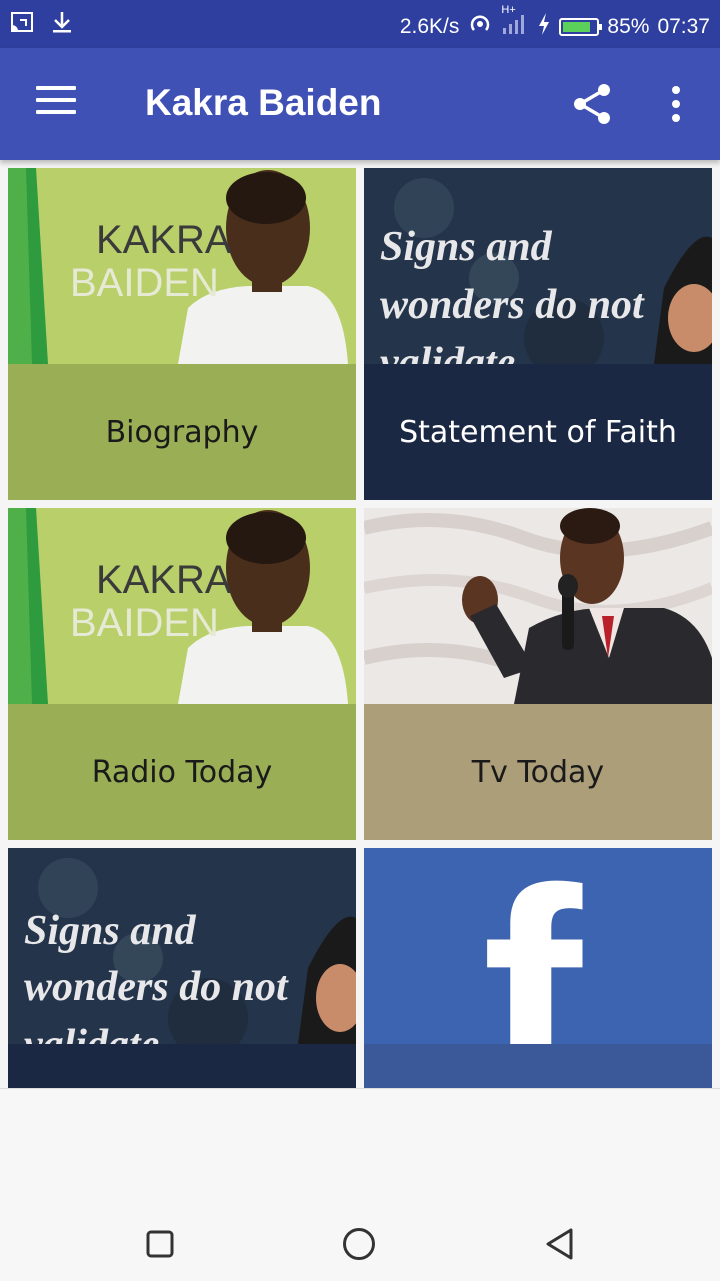 Image resolution: width=720 pixels, height=1281 pixels. I want to click on app-bar: Kakra Baiden, so click(360, 104).